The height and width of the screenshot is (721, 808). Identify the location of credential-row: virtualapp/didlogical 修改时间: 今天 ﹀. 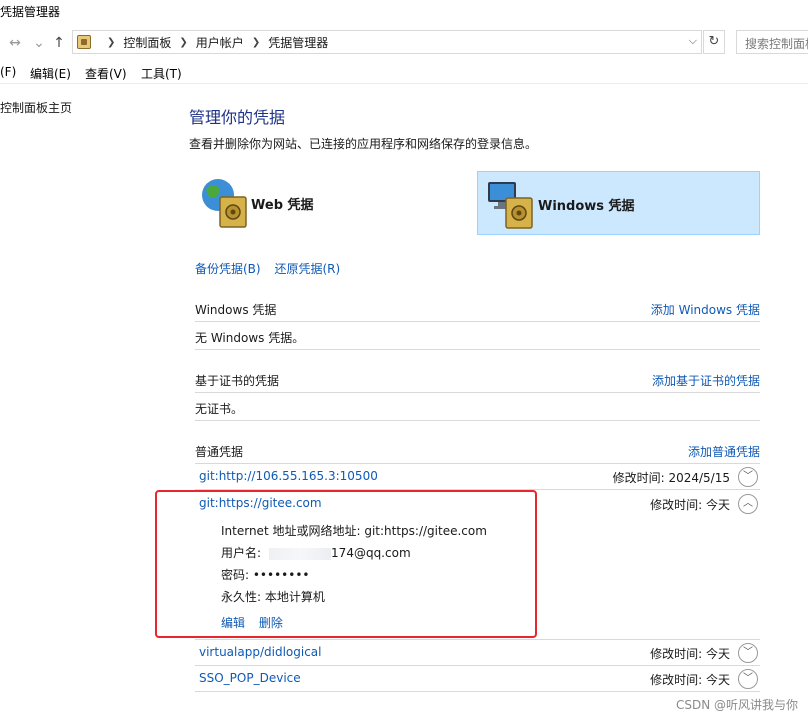
(477, 653).